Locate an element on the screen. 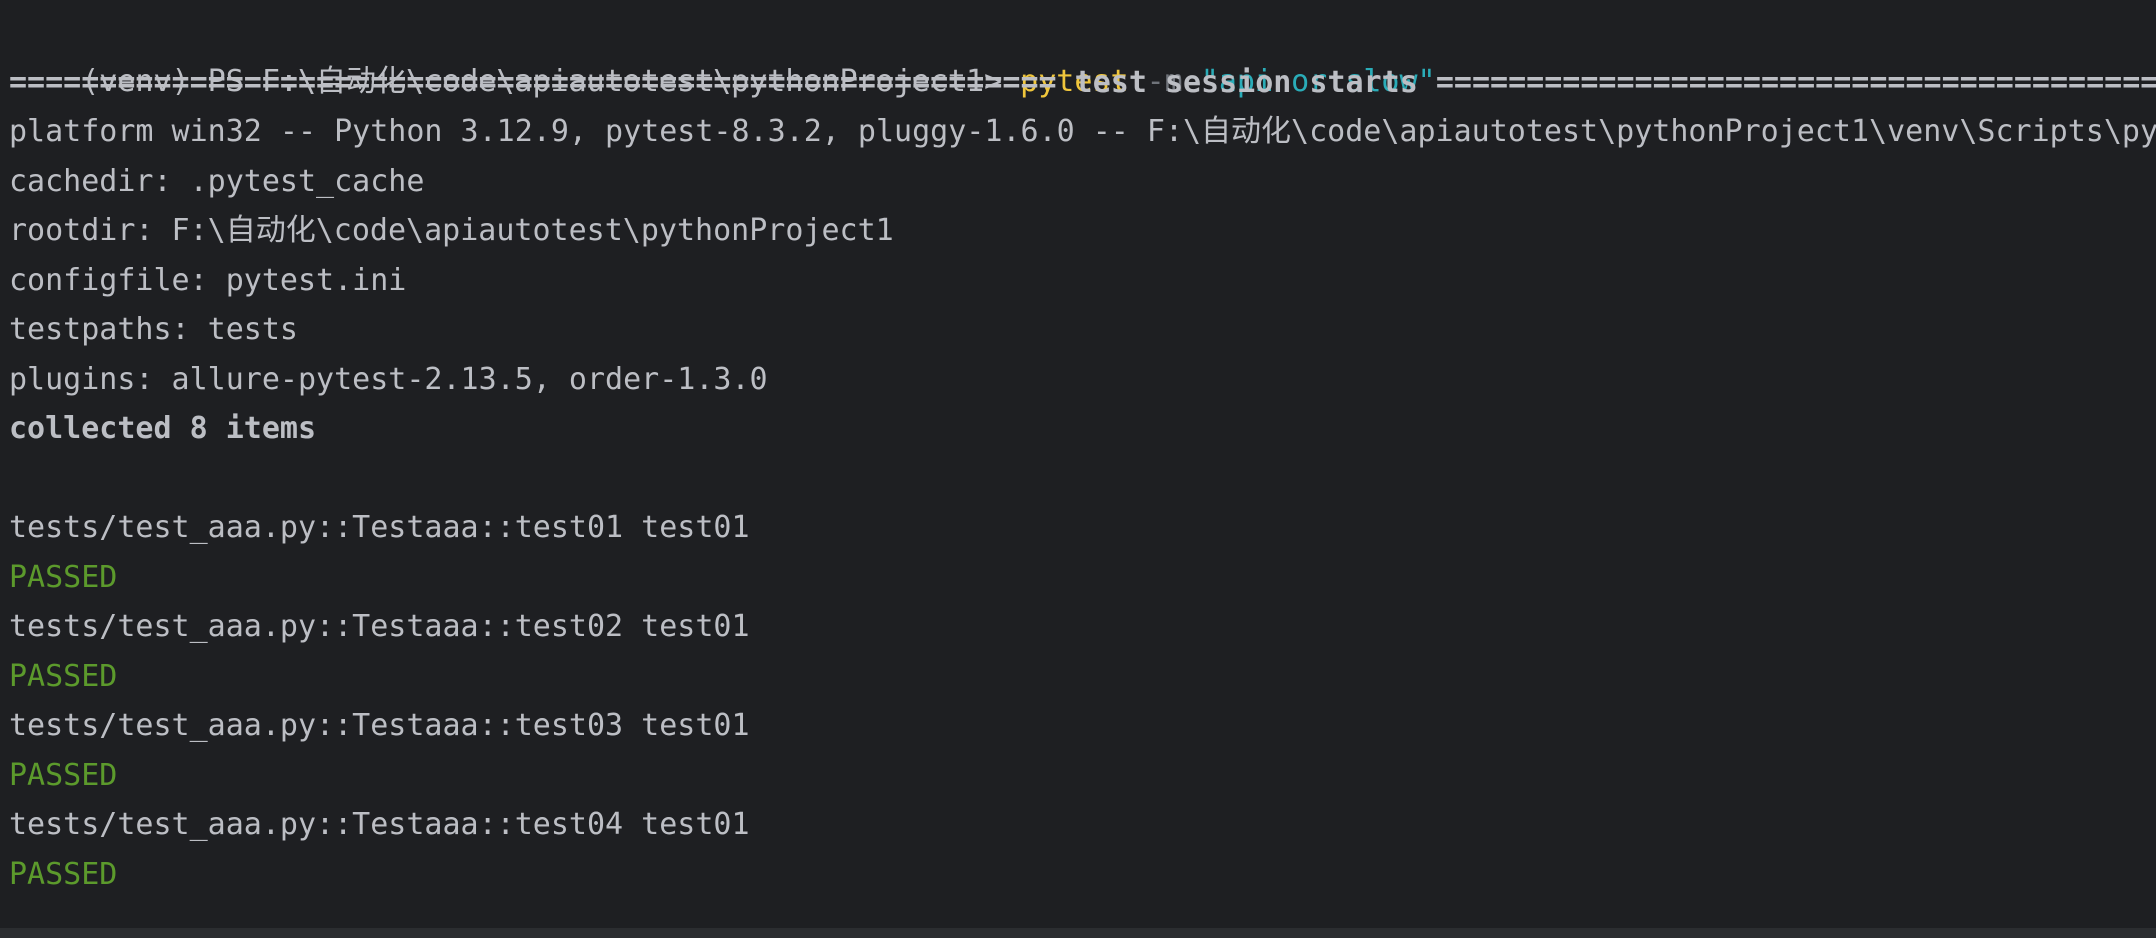 The image size is (2156, 938). horizontal-scrollbar is located at coordinates (1078, 933).